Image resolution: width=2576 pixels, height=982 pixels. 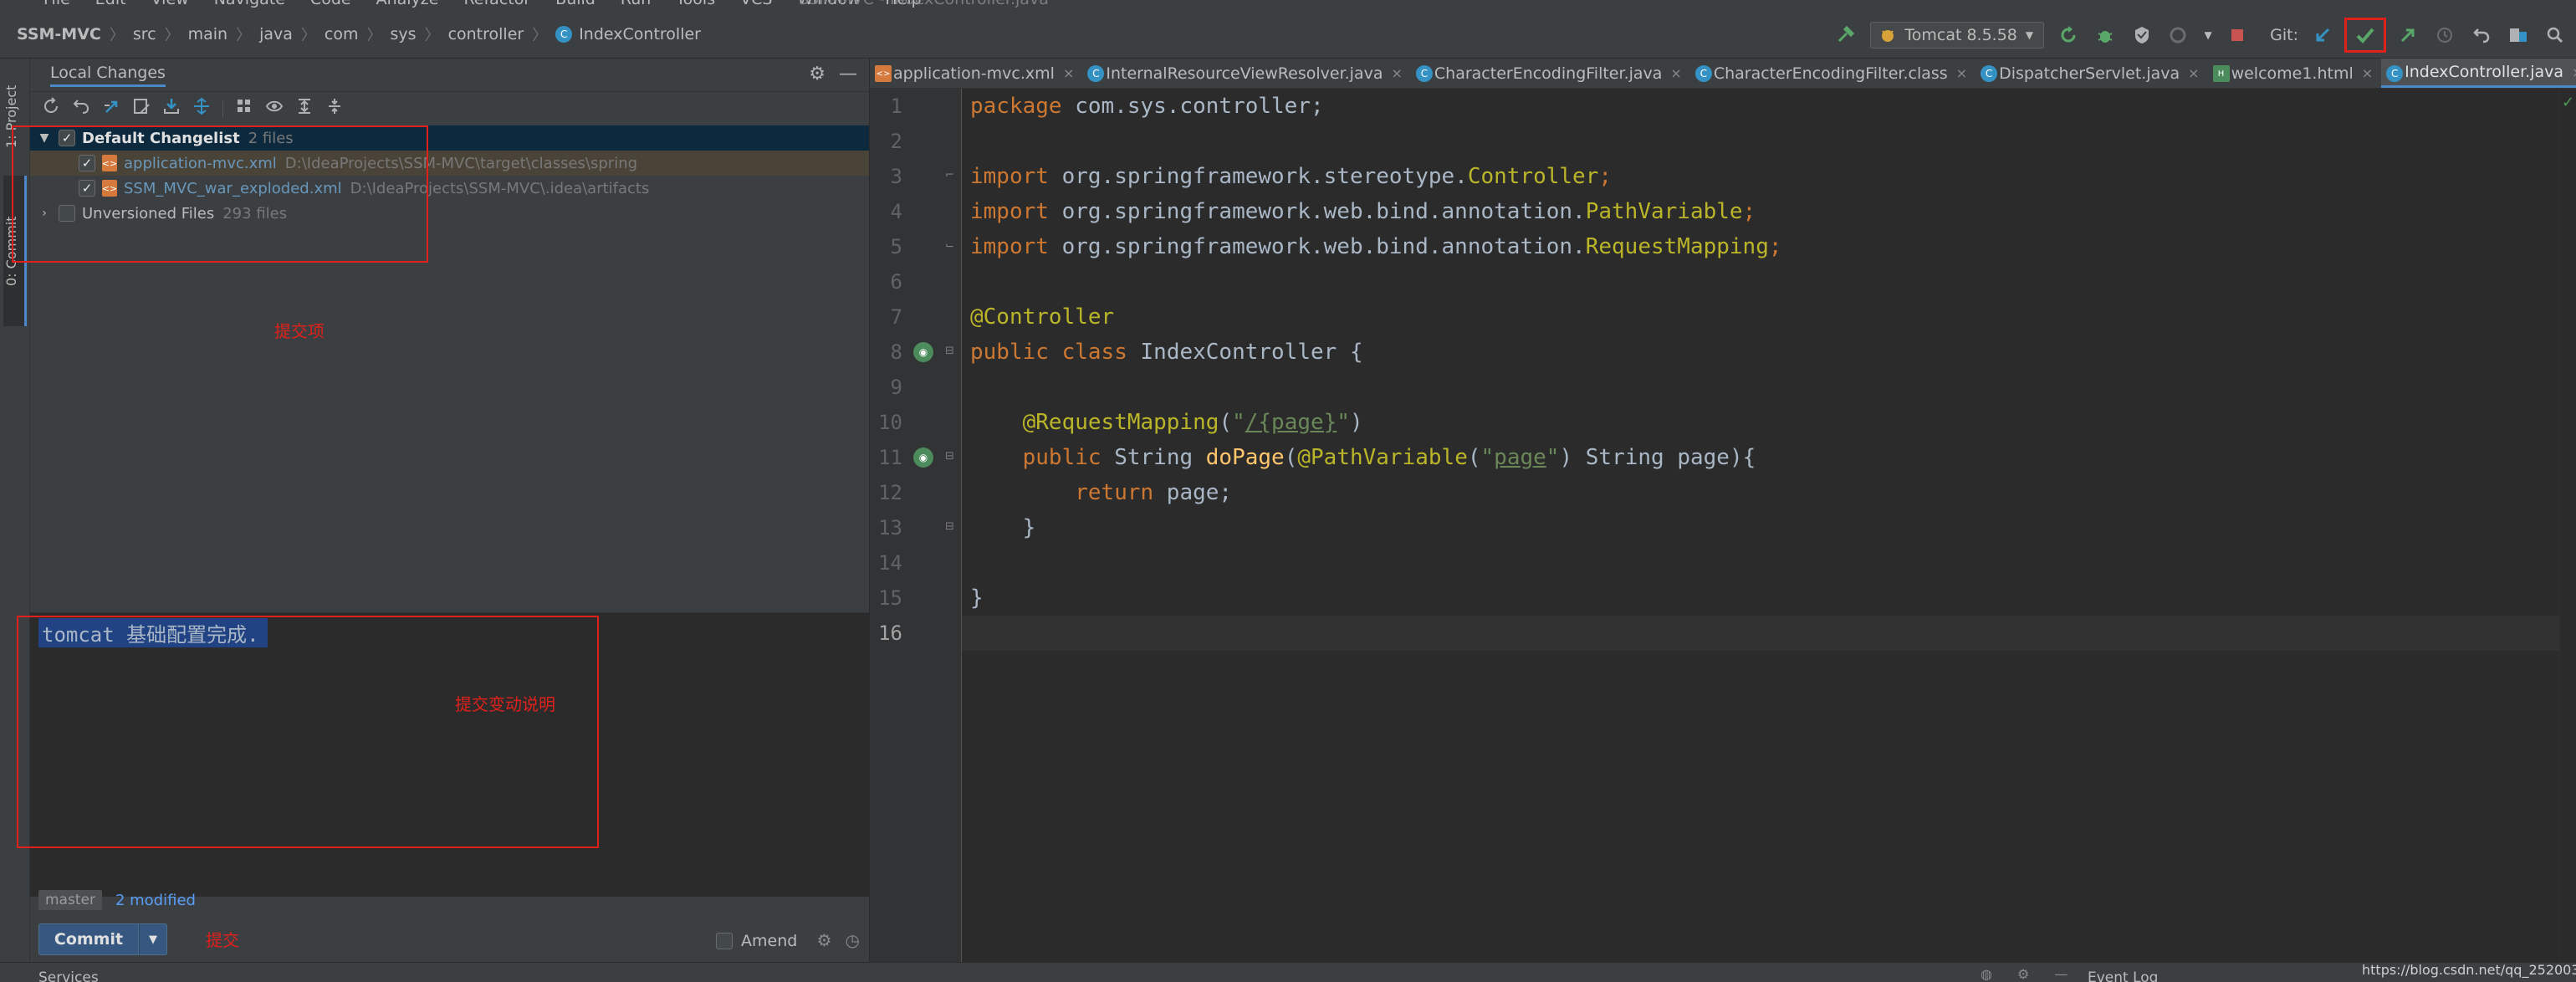 What do you see at coordinates (1832, 73) in the screenshot?
I see `tab-characterencodingfilter-class: C CharacterEncodingFilter.class ×` at bounding box center [1832, 73].